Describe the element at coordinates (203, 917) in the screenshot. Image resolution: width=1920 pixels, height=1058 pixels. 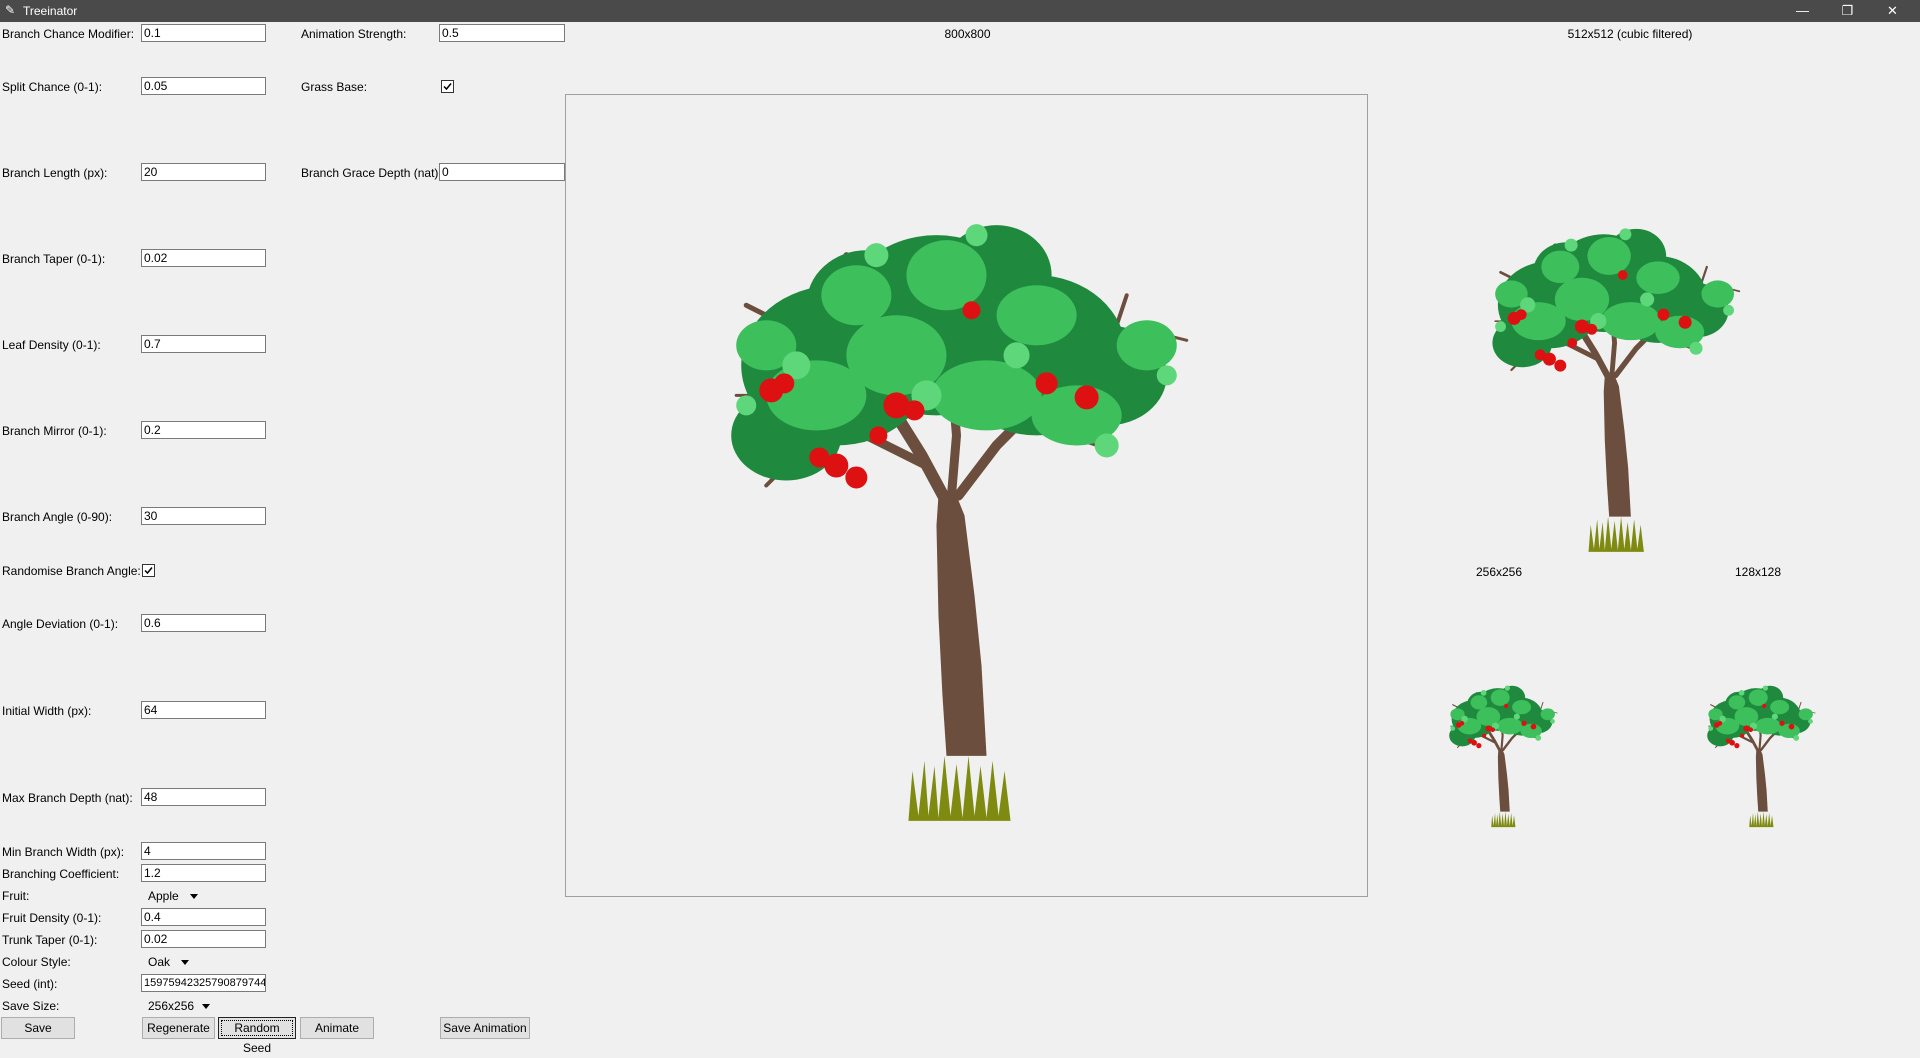
I see `fruit-density-input: 0.4` at that location.